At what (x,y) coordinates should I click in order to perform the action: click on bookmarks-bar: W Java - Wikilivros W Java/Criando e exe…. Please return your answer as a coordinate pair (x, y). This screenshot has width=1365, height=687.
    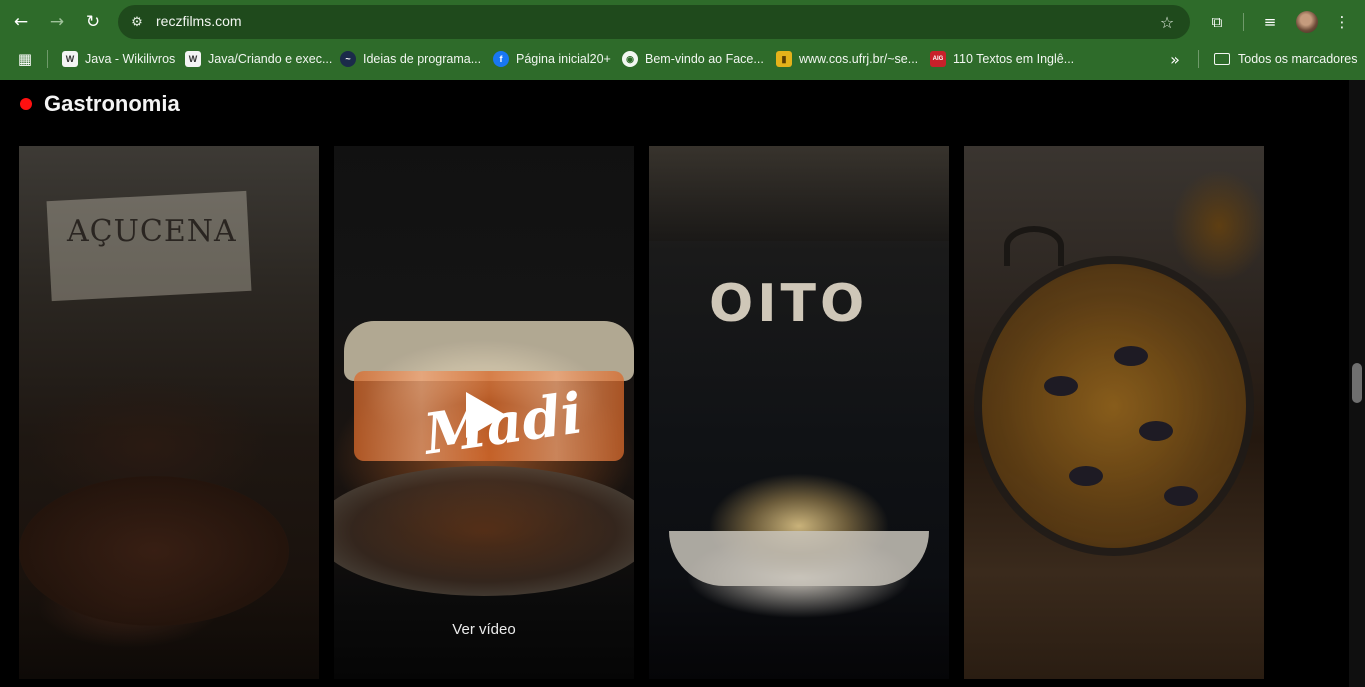
    Looking at the image, I should click on (682, 59).